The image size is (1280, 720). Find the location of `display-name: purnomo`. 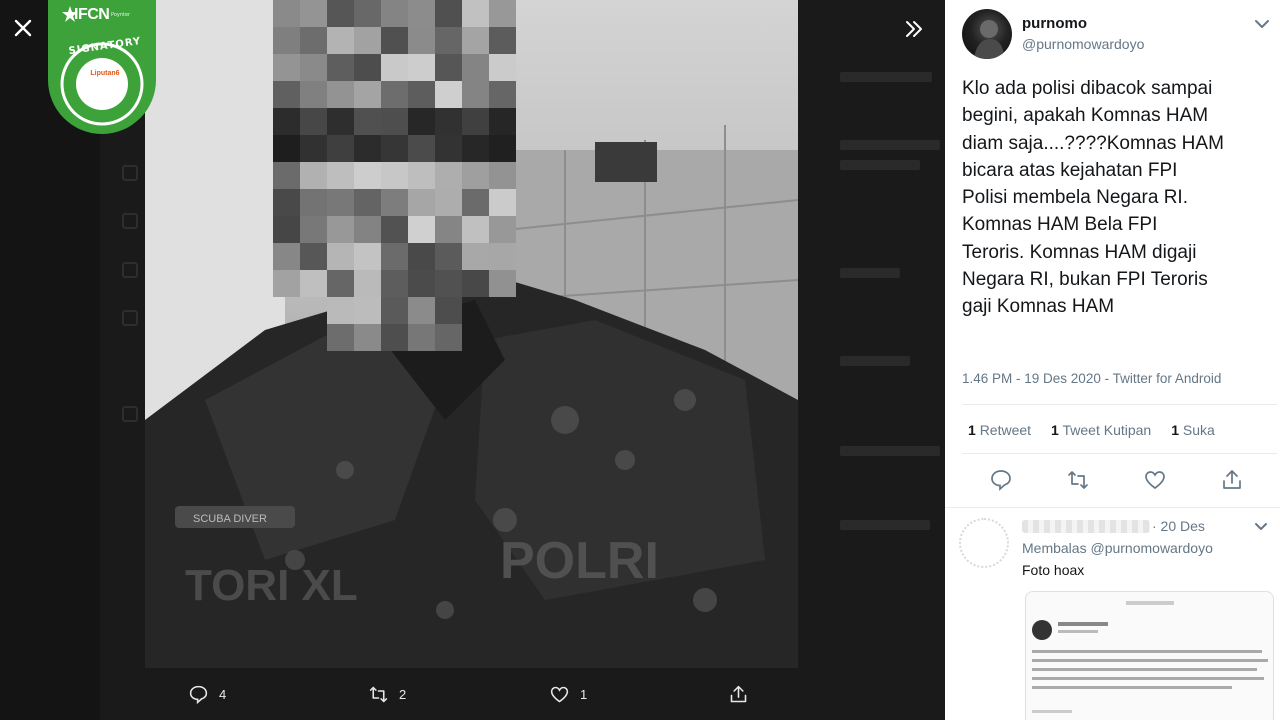

display-name: purnomo is located at coordinates (1054, 23).